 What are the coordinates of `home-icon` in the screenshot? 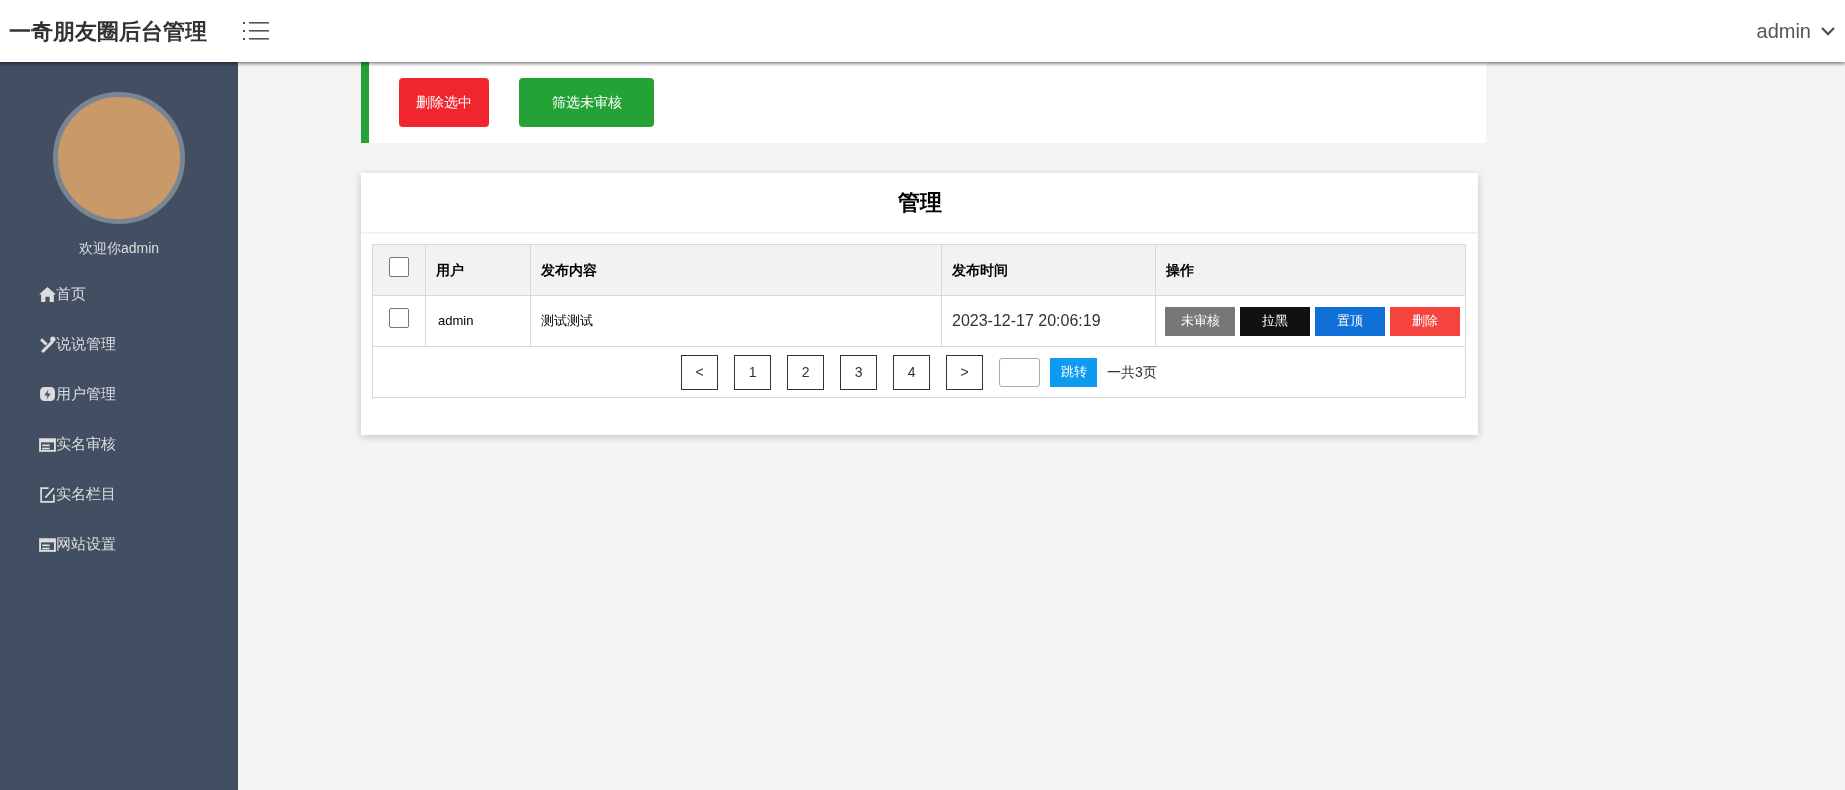 It's located at (47, 294).